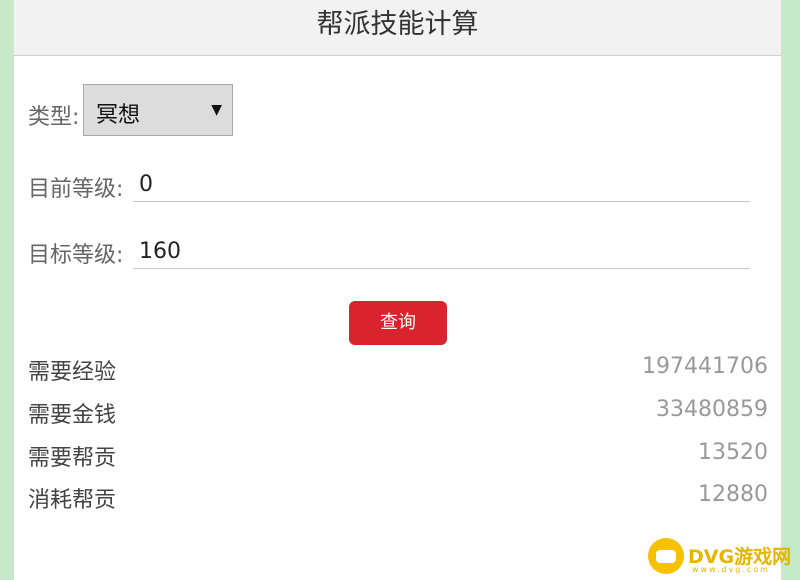 The width and height of the screenshot is (800, 580). I want to click on page-title: 帮派技能计算, so click(397, 28).